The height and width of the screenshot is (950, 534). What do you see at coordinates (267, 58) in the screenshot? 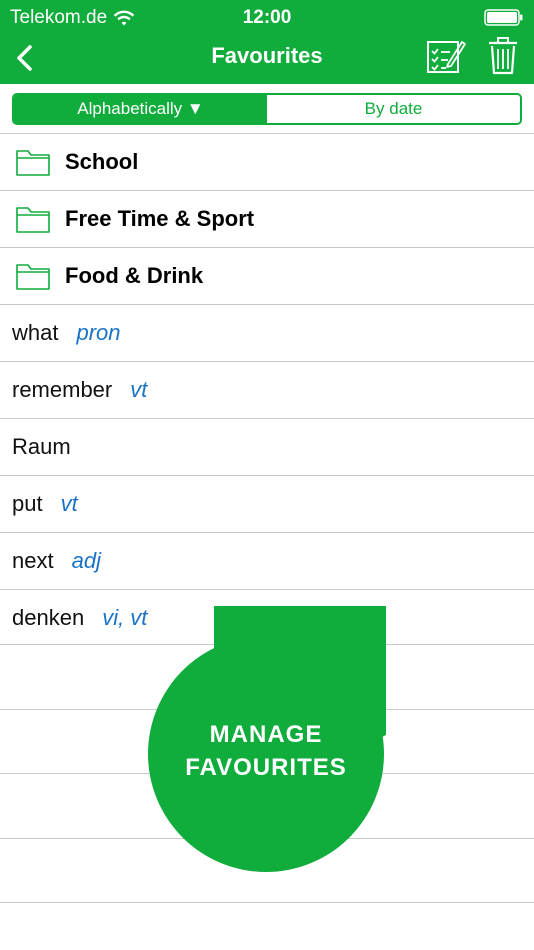
I see `nav-bar: Favourites` at bounding box center [267, 58].